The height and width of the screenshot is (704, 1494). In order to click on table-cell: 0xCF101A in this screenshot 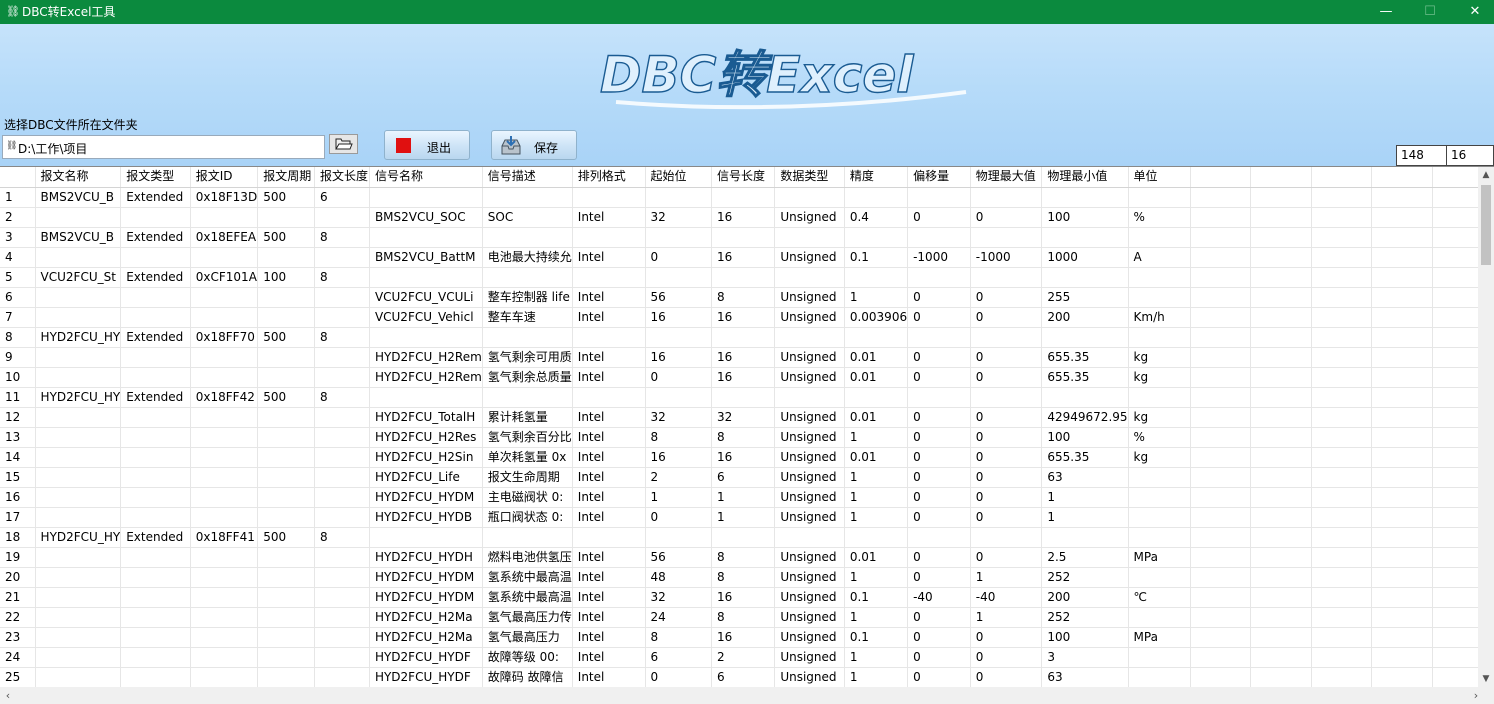, I will do `click(224, 277)`.